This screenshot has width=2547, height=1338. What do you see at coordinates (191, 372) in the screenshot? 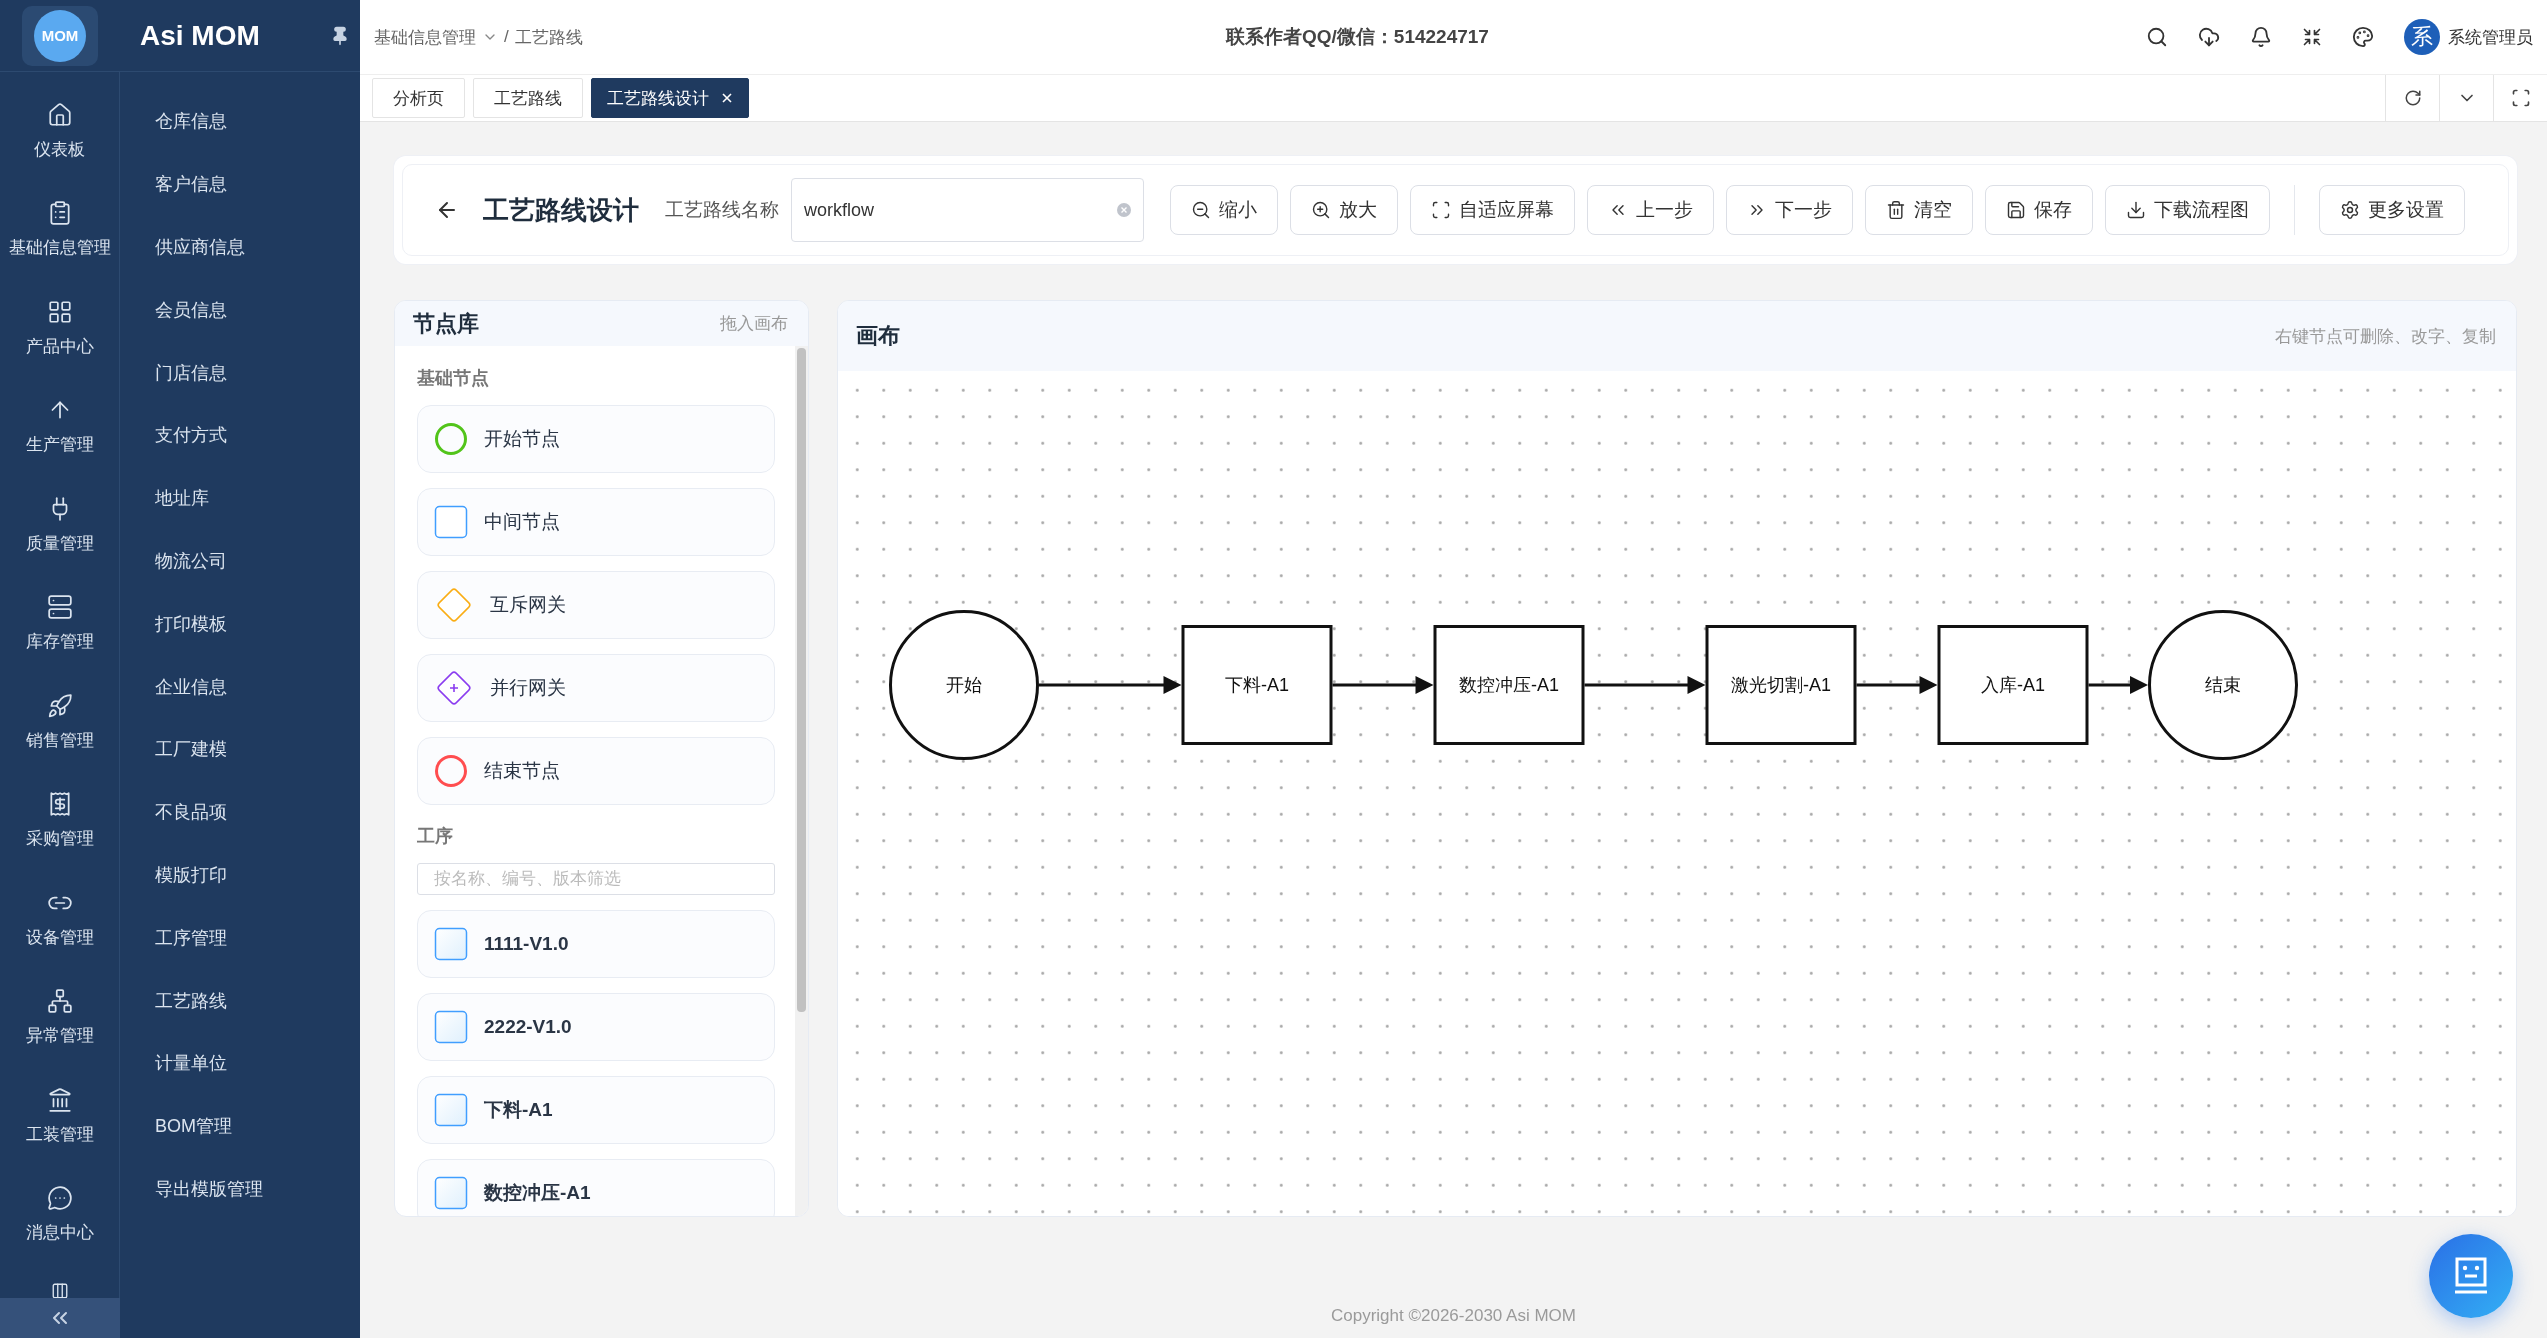
I see `submenu-item: 门店信息` at bounding box center [191, 372].